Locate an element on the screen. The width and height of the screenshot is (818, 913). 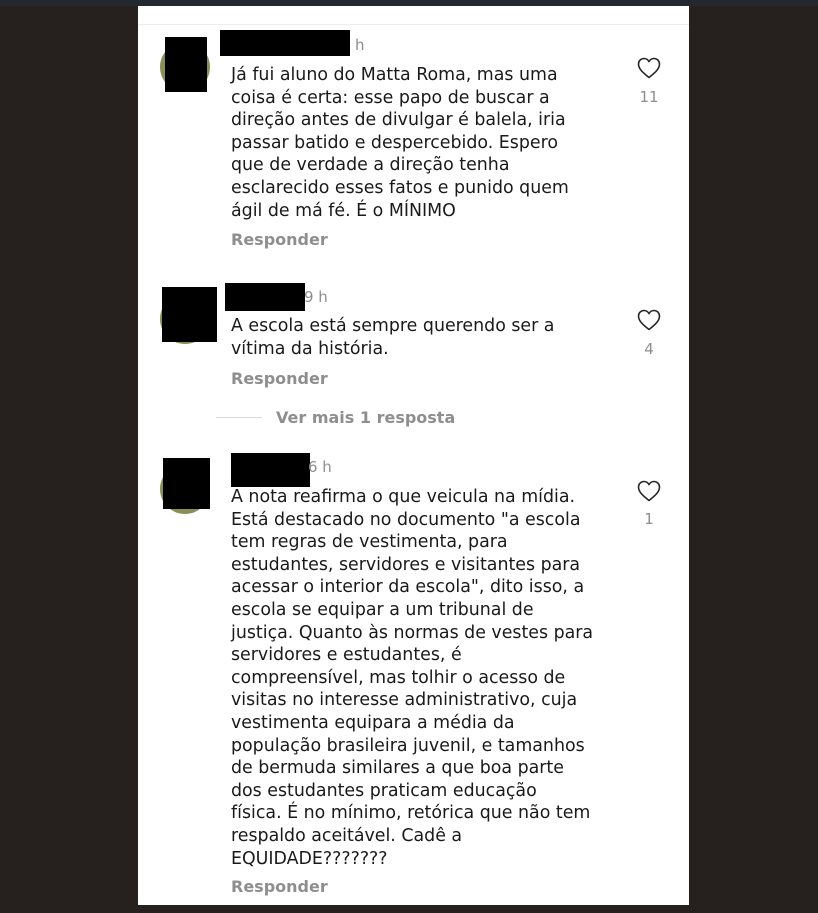
comment-line: população brasileira juvenil, e tamanhos is located at coordinates (408, 745).